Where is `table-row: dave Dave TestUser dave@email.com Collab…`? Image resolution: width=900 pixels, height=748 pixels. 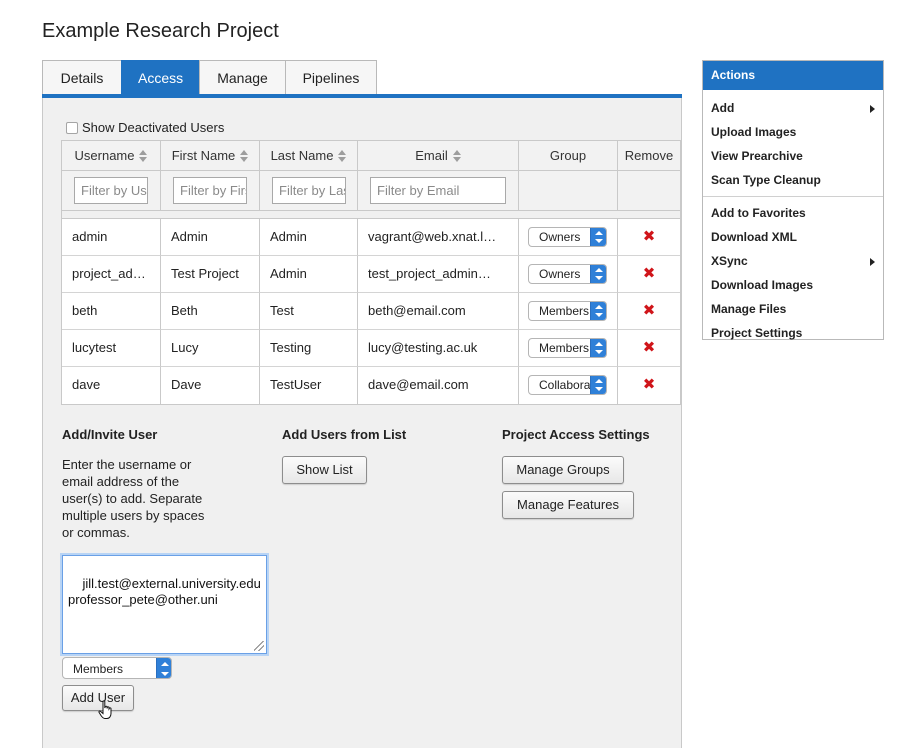 table-row: dave Dave TestUser dave@email.com Collab… is located at coordinates (371, 385).